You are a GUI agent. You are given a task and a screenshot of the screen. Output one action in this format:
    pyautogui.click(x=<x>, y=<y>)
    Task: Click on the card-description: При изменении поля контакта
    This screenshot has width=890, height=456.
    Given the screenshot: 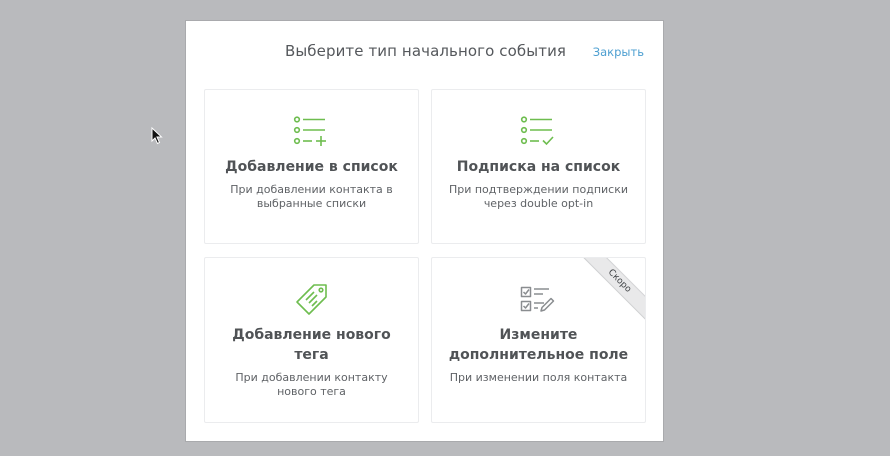 What is the action you would take?
    pyautogui.click(x=538, y=377)
    